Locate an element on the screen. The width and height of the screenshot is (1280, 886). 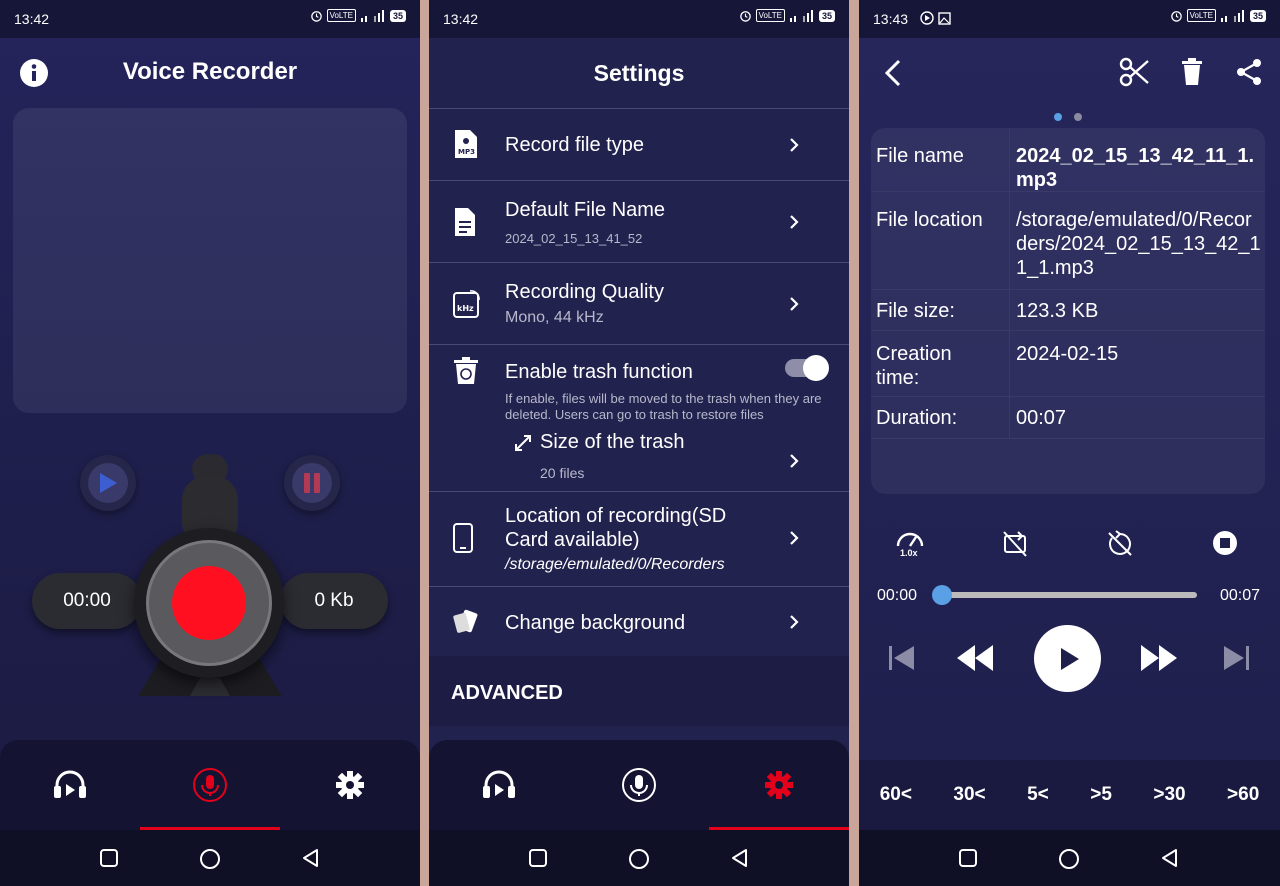
seek-knob is located at coordinates (942, 595).